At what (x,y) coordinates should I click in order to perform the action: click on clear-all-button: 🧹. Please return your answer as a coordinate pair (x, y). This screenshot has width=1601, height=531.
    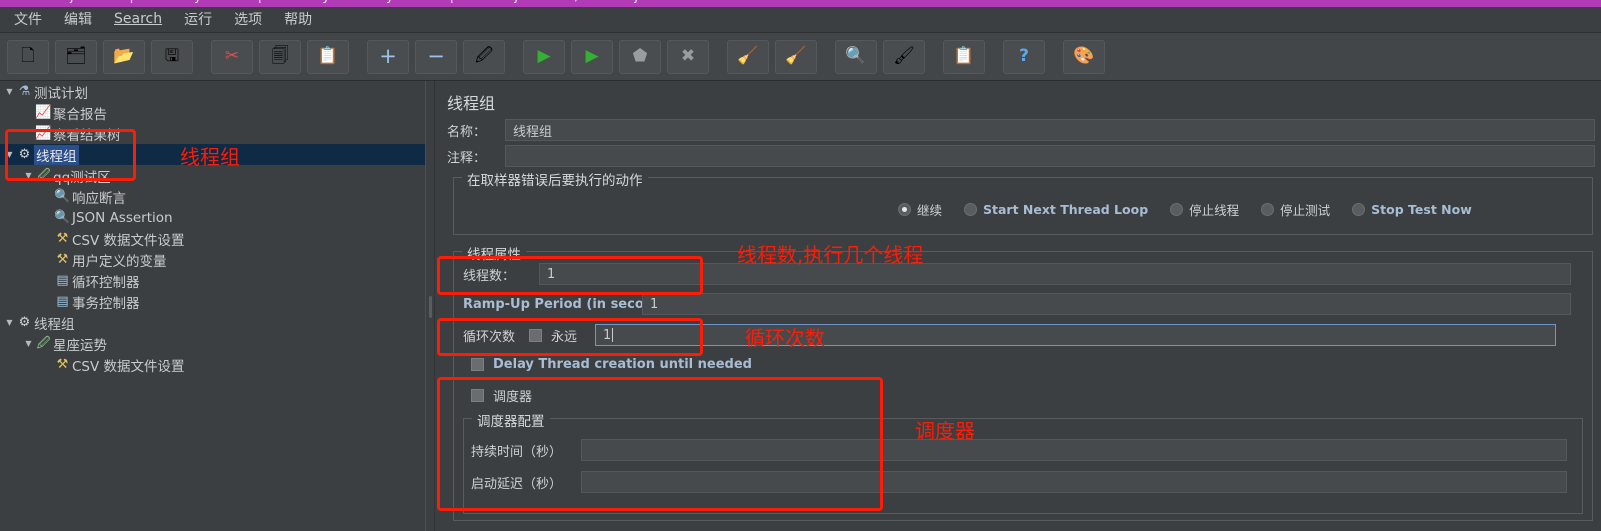
    Looking at the image, I should click on (796, 56).